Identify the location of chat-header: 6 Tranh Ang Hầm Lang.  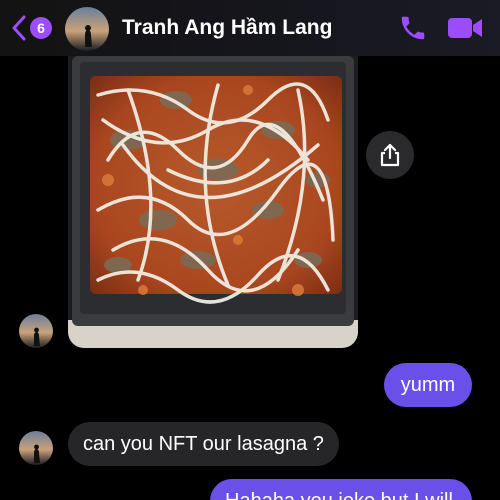
(250, 28).